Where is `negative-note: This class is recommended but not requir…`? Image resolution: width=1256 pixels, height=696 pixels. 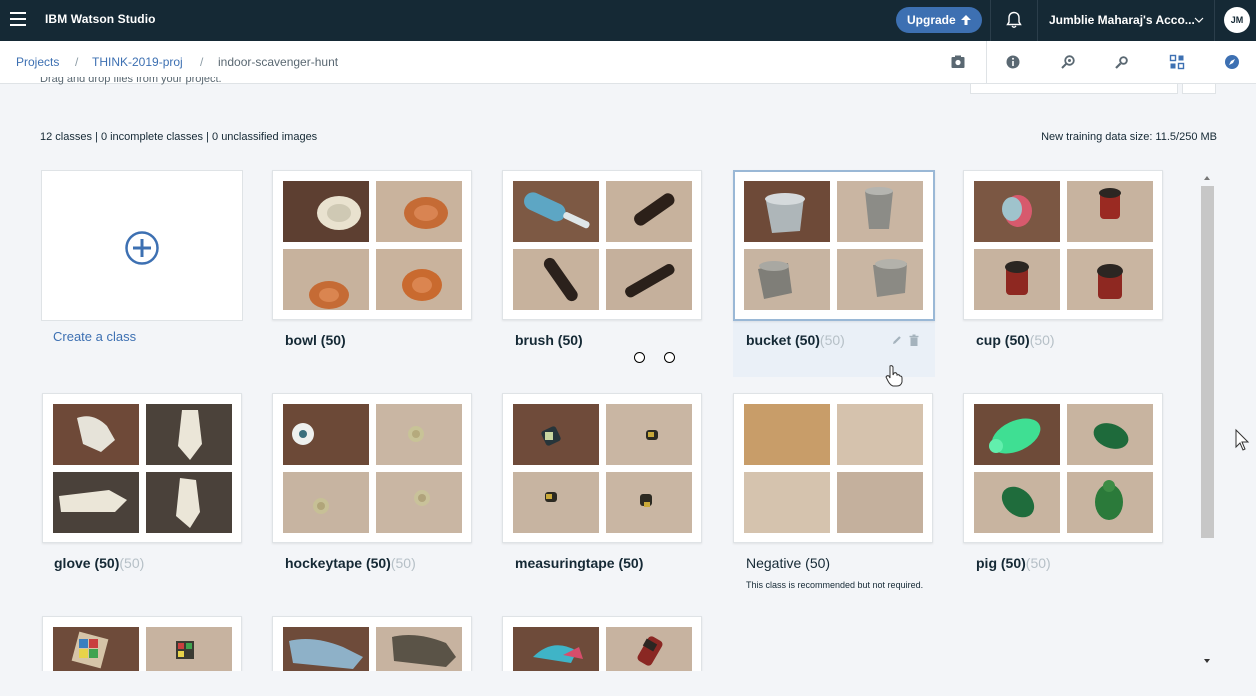
negative-note: This class is recommended but not requir… is located at coordinates (835, 585).